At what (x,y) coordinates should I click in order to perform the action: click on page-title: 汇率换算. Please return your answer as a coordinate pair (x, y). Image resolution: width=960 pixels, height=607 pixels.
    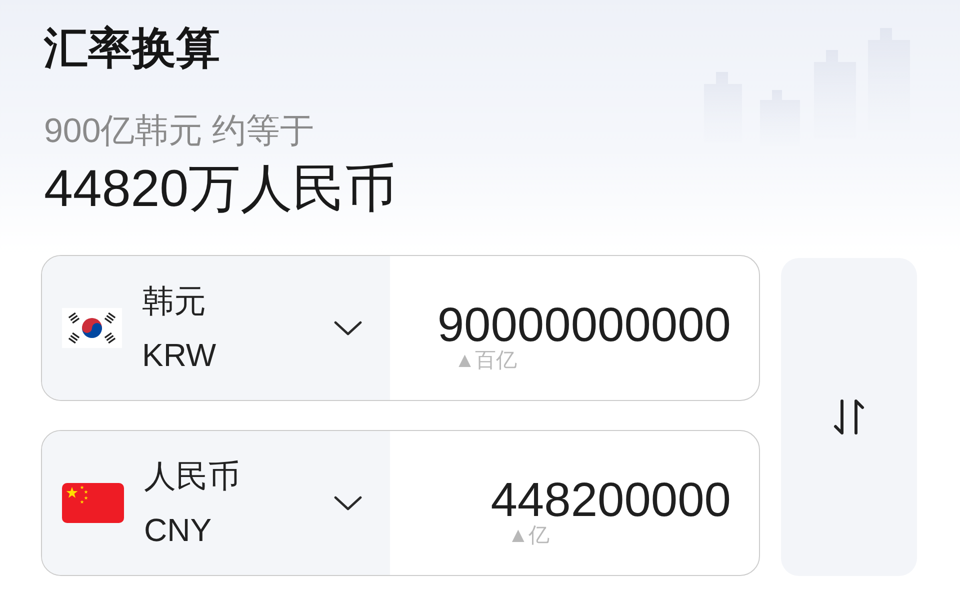
    Looking at the image, I should click on (132, 49).